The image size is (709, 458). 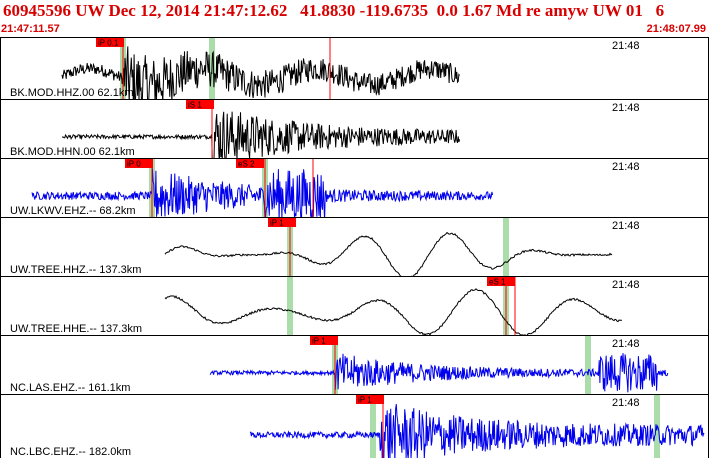 I want to click on pick-label: iP 0.1, so click(x=108, y=43).